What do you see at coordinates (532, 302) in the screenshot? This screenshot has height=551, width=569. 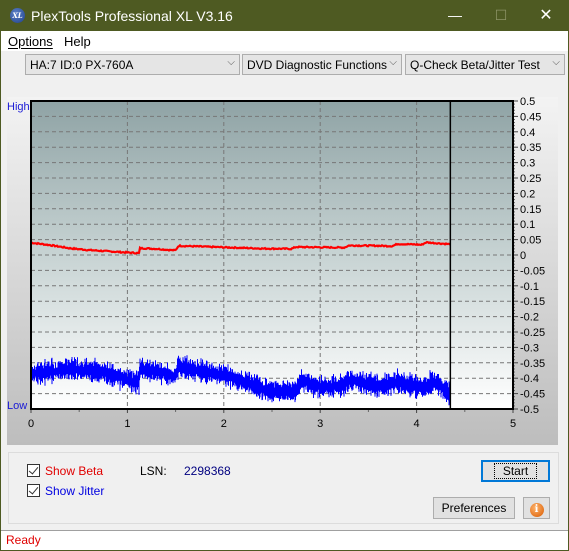 I see `y-tick-label: -0.15` at bounding box center [532, 302].